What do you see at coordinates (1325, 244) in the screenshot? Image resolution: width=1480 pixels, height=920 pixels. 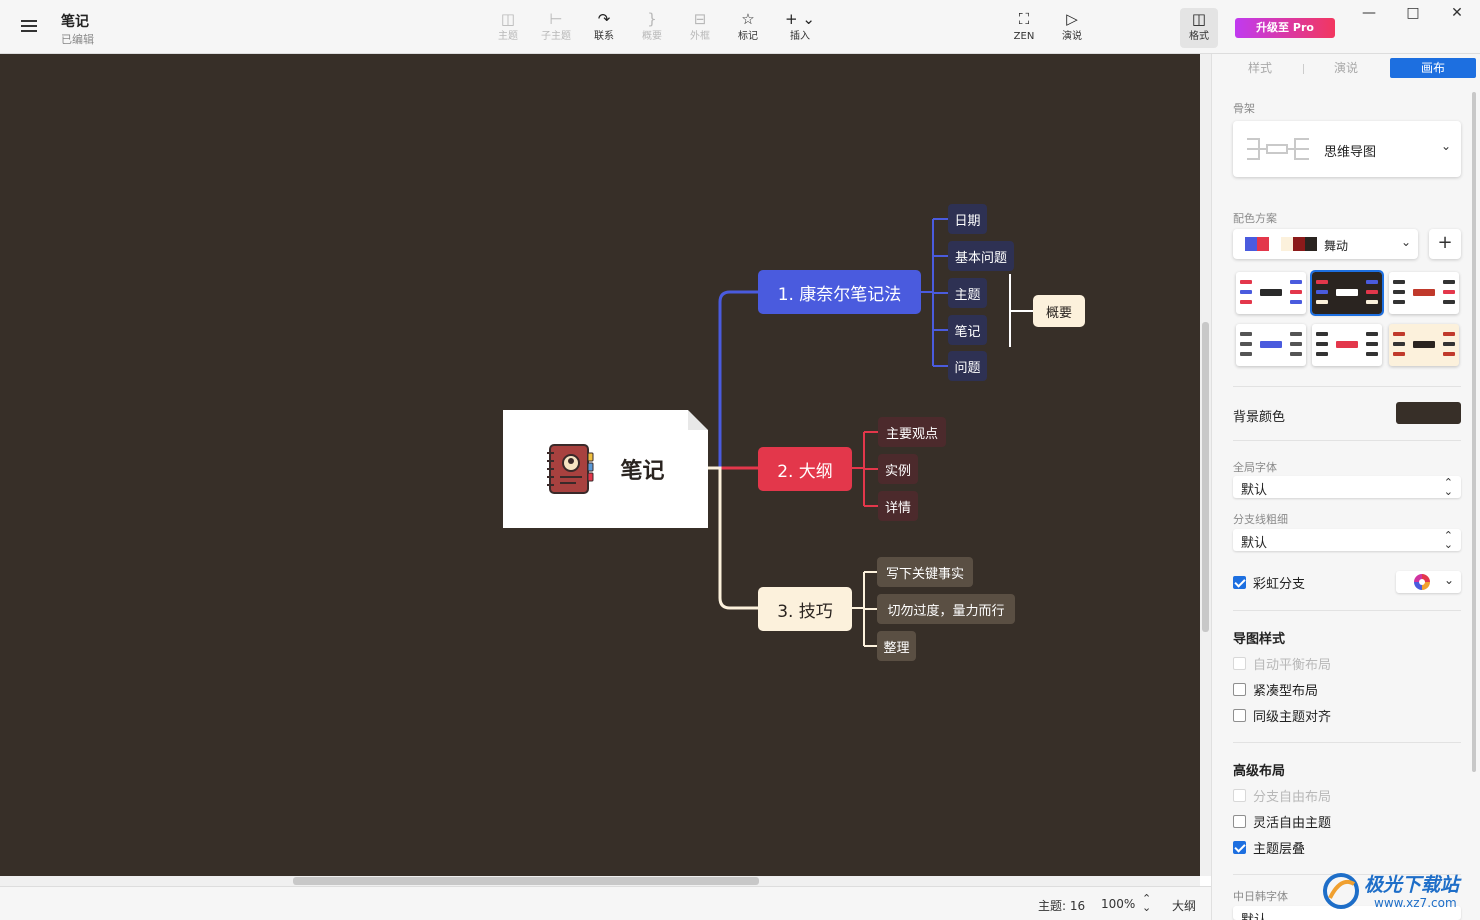 I see `color-scheme-select: 舞动 ⌄` at bounding box center [1325, 244].